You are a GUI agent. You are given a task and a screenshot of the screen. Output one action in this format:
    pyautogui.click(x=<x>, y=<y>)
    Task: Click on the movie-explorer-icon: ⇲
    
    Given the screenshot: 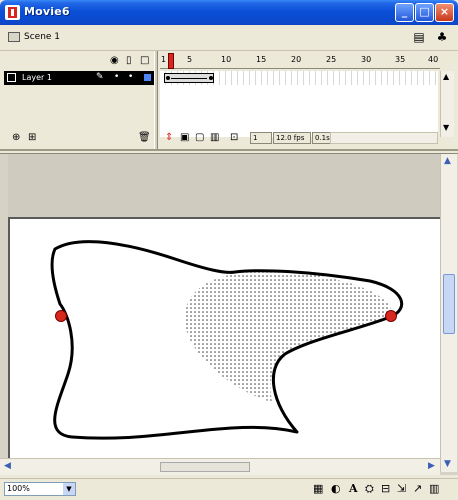 What is the action you would take?
    pyautogui.click(x=401, y=488)
    